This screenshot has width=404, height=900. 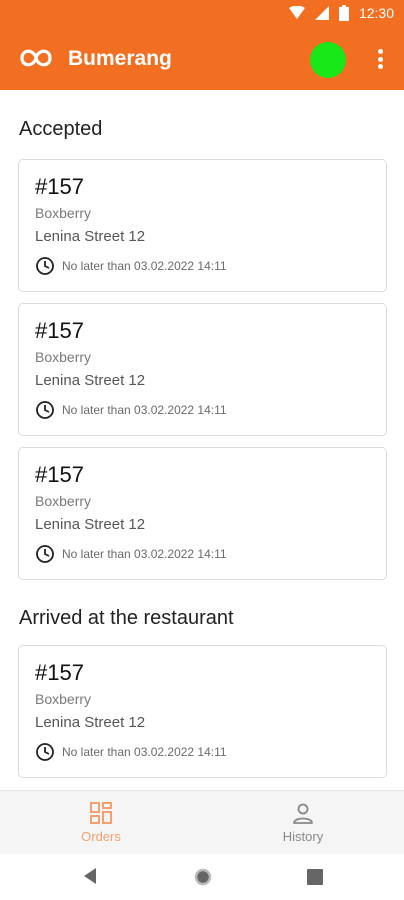 What do you see at coordinates (61, 129) in the screenshot?
I see `section-title-accepted: Accepted` at bounding box center [61, 129].